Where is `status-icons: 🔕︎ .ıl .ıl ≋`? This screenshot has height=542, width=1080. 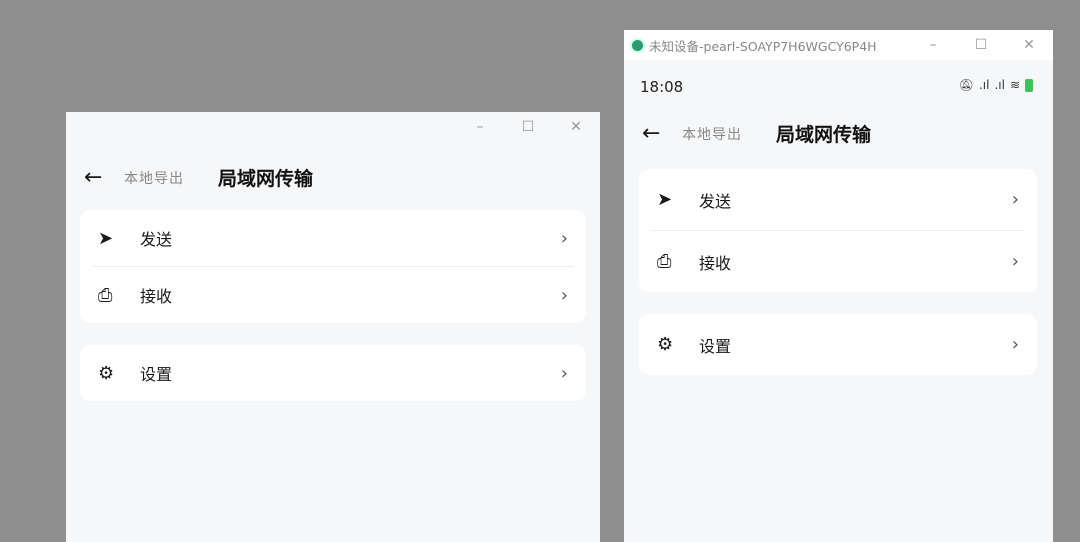
status-icons: 🔕︎ .ıl .ıl ≋ is located at coordinates (996, 85).